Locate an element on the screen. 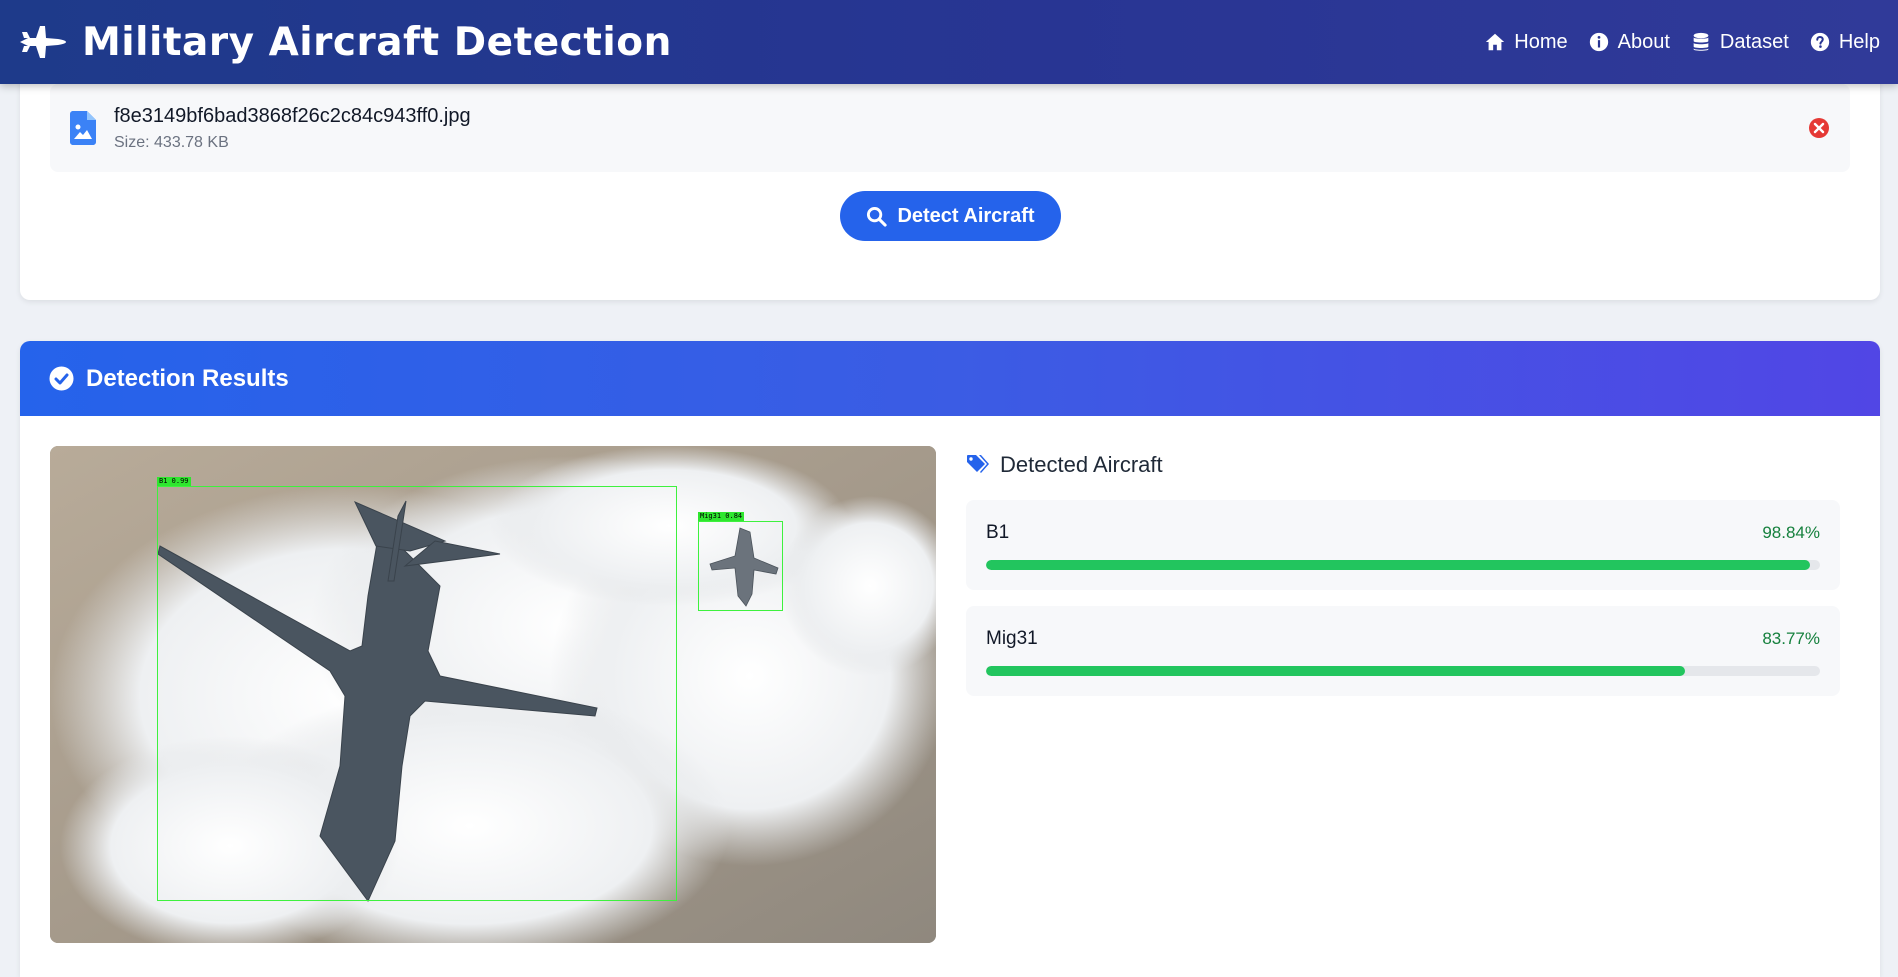 This screenshot has width=1898, height=977. nav-dataset: Dataset is located at coordinates (1739, 42).